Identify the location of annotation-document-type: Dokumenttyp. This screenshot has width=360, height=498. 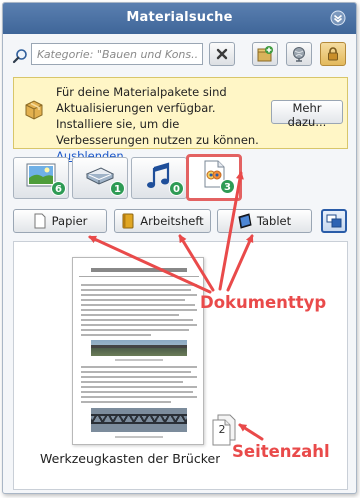
(263, 302).